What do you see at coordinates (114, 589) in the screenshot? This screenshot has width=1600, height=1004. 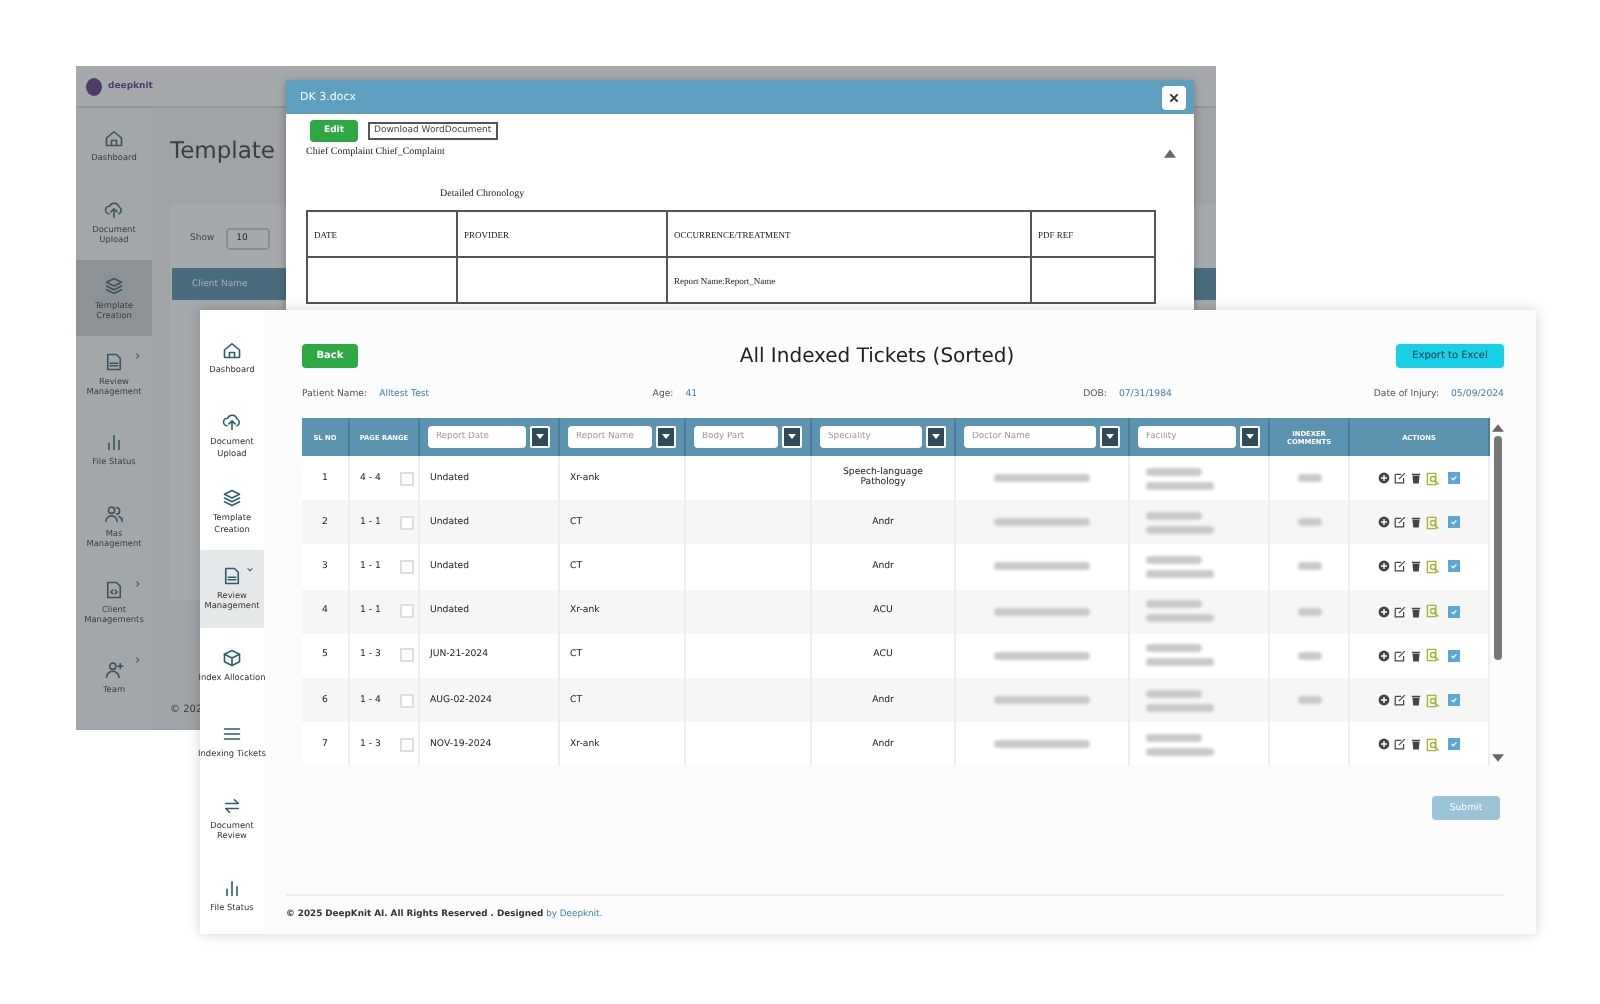 I see `code-document-icon` at bounding box center [114, 589].